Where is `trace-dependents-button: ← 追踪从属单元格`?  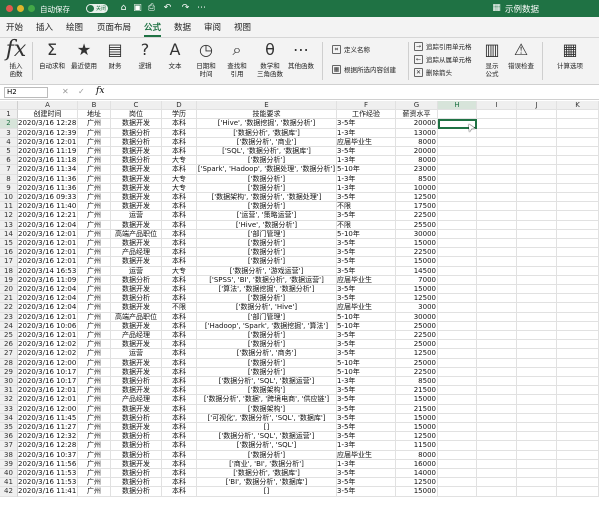 trace-dependents-button: ← 追踪从属单元格 is located at coordinates (443, 59).